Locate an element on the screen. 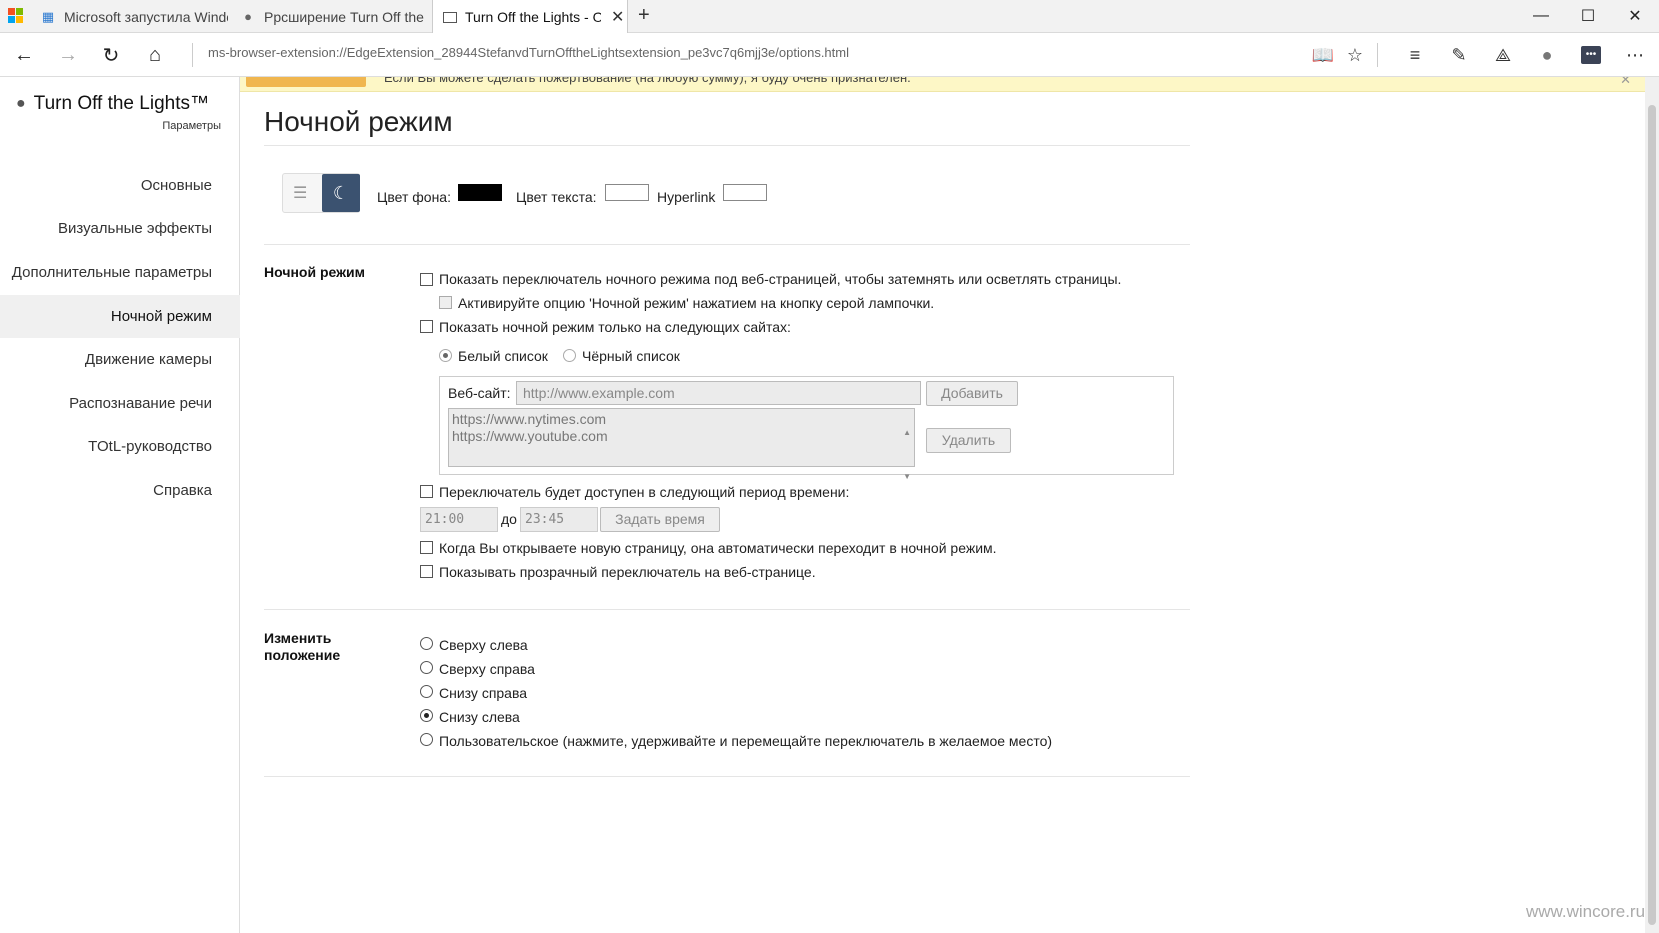 Image resolution: width=1659 pixels, height=933 pixels. tab-2: ● Ррсширение Turn Off the Lig is located at coordinates (330, 16).